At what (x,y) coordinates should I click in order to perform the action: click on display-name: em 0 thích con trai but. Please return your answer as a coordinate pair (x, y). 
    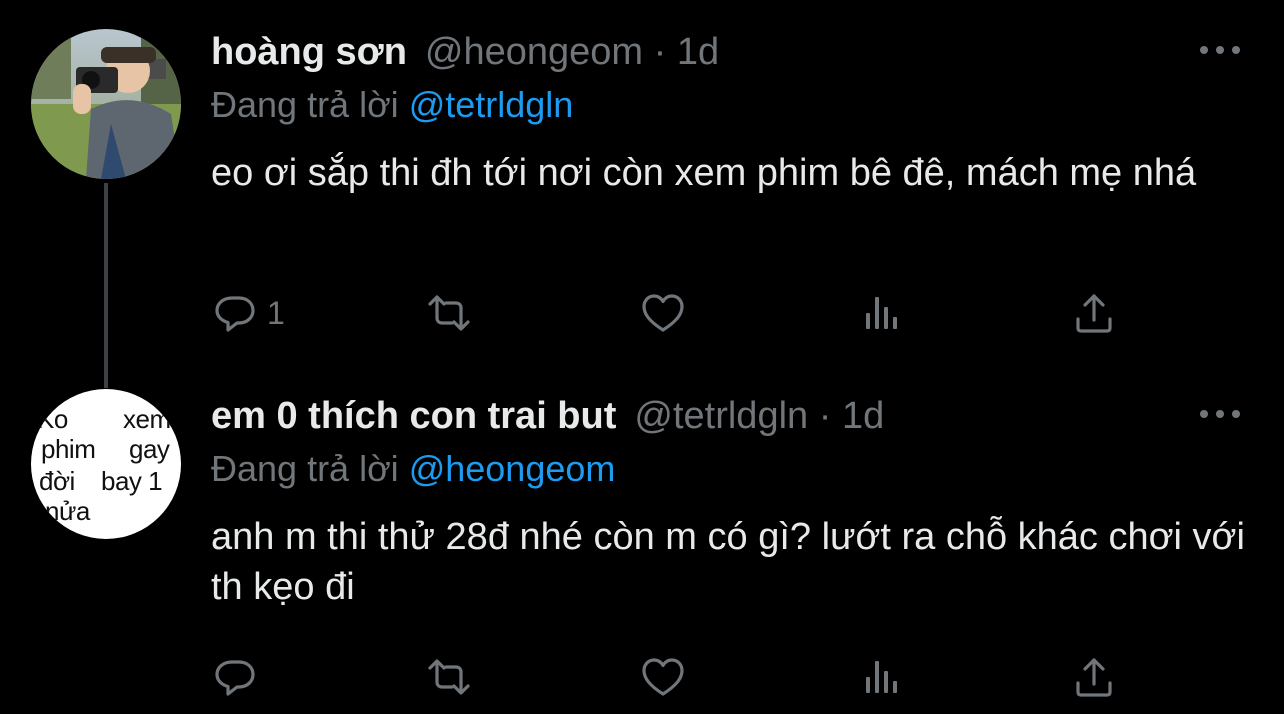
    Looking at the image, I should click on (413, 416).